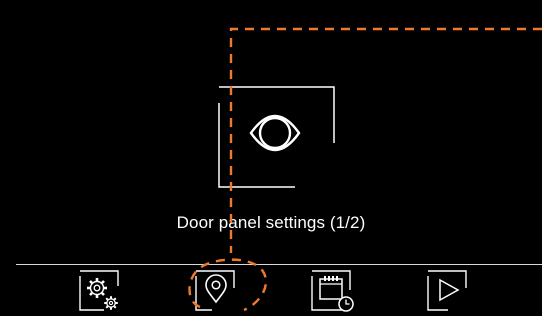  I want to click on calendar-clock-icon, so click(332, 291).